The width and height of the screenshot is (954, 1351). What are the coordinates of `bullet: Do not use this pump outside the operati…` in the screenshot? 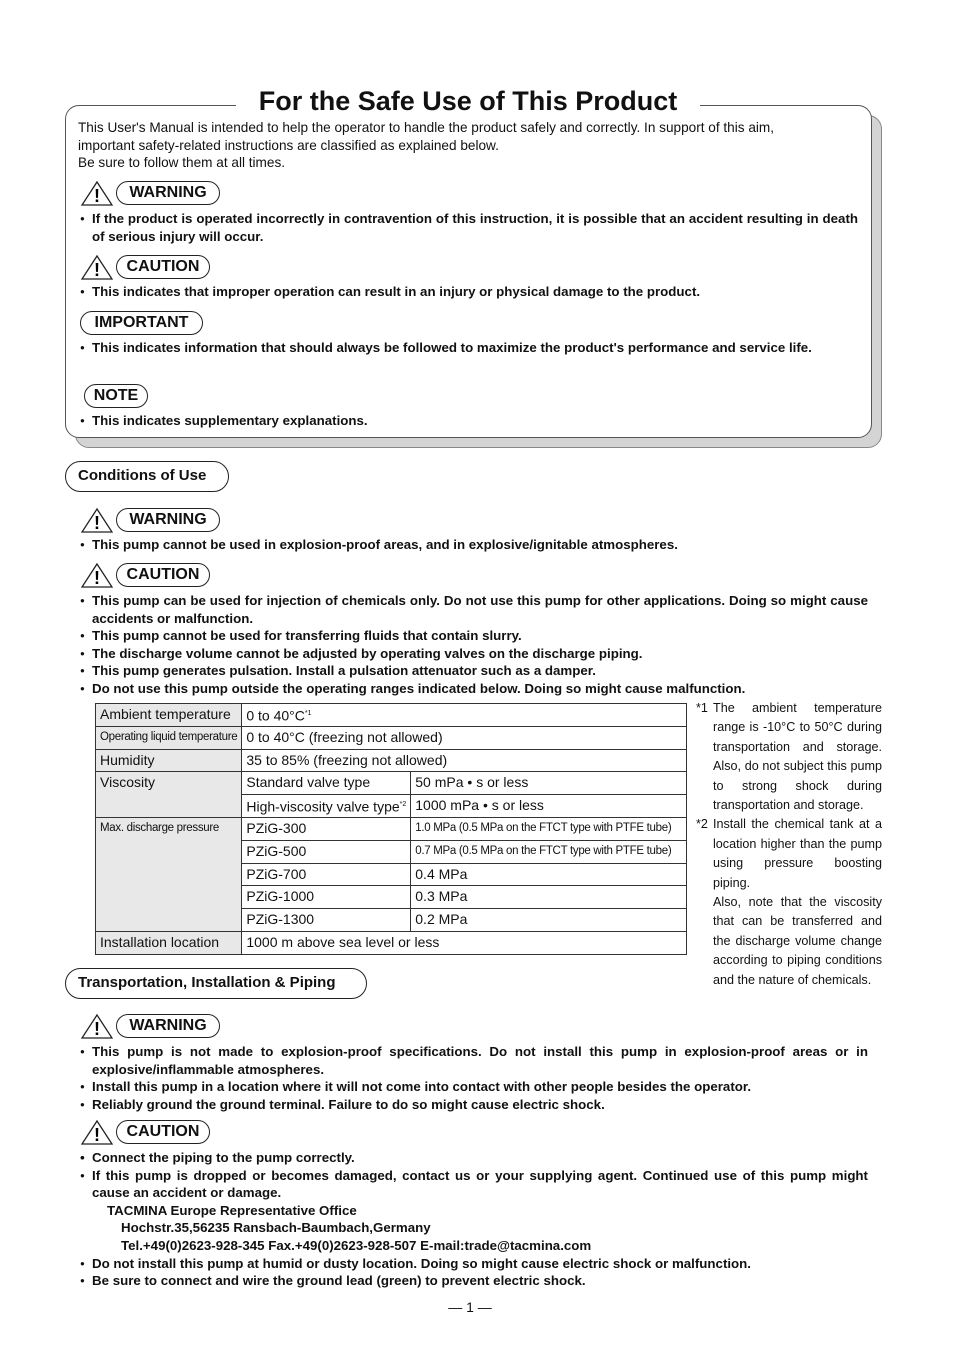 It's located at (474, 689).